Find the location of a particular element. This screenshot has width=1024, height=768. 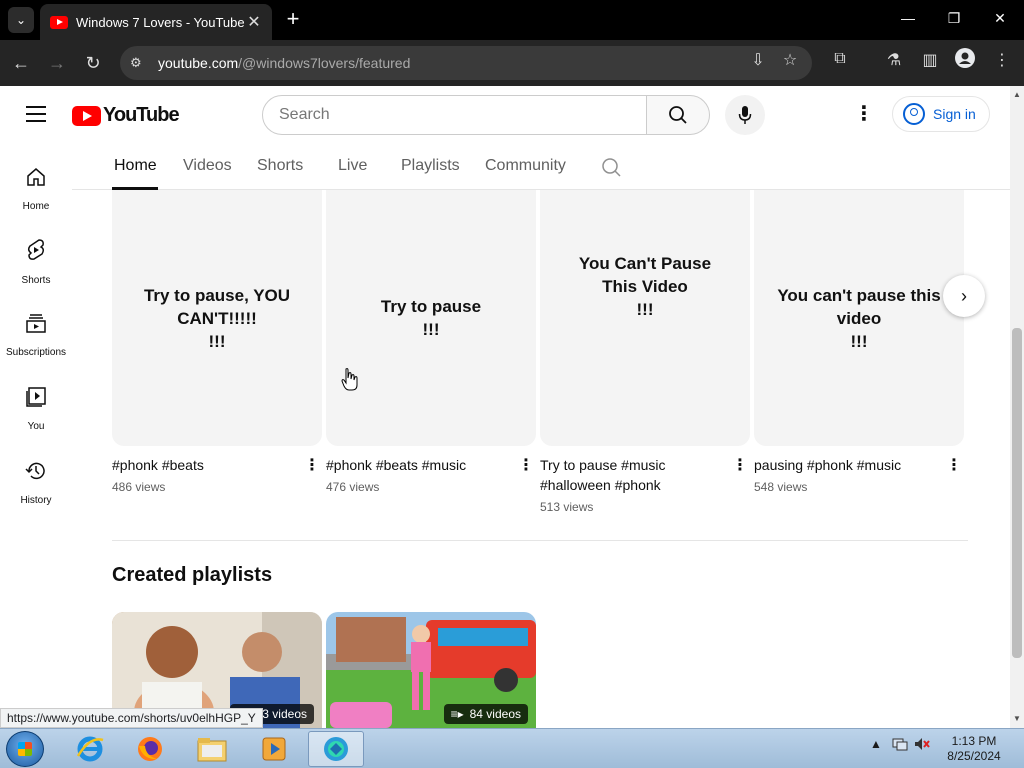

scrollbar-thumb is located at coordinates (1017, 493).